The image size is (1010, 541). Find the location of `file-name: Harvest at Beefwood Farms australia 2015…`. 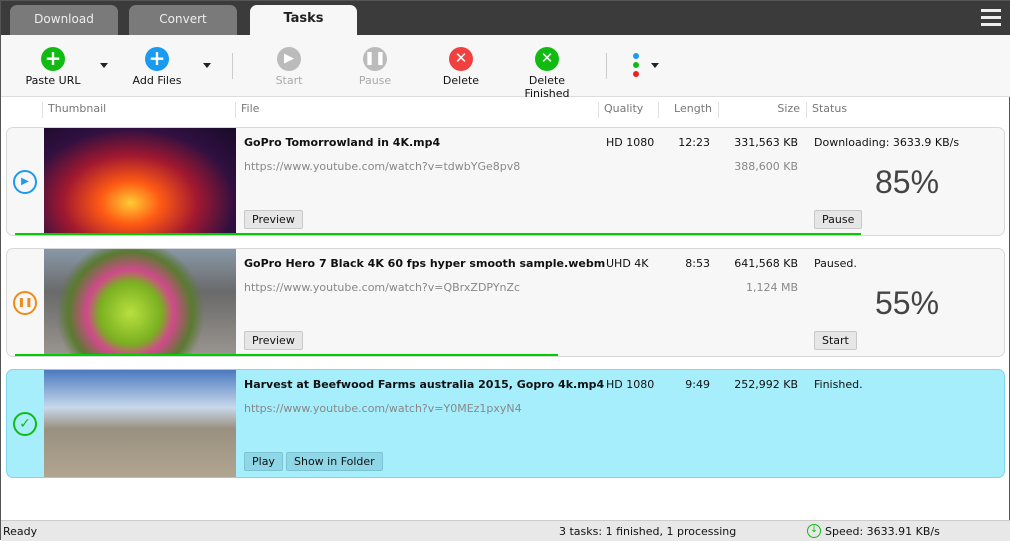

file-name: Harvest at Beefwood Farms australia 2015… is located at coordinates (424, 384).